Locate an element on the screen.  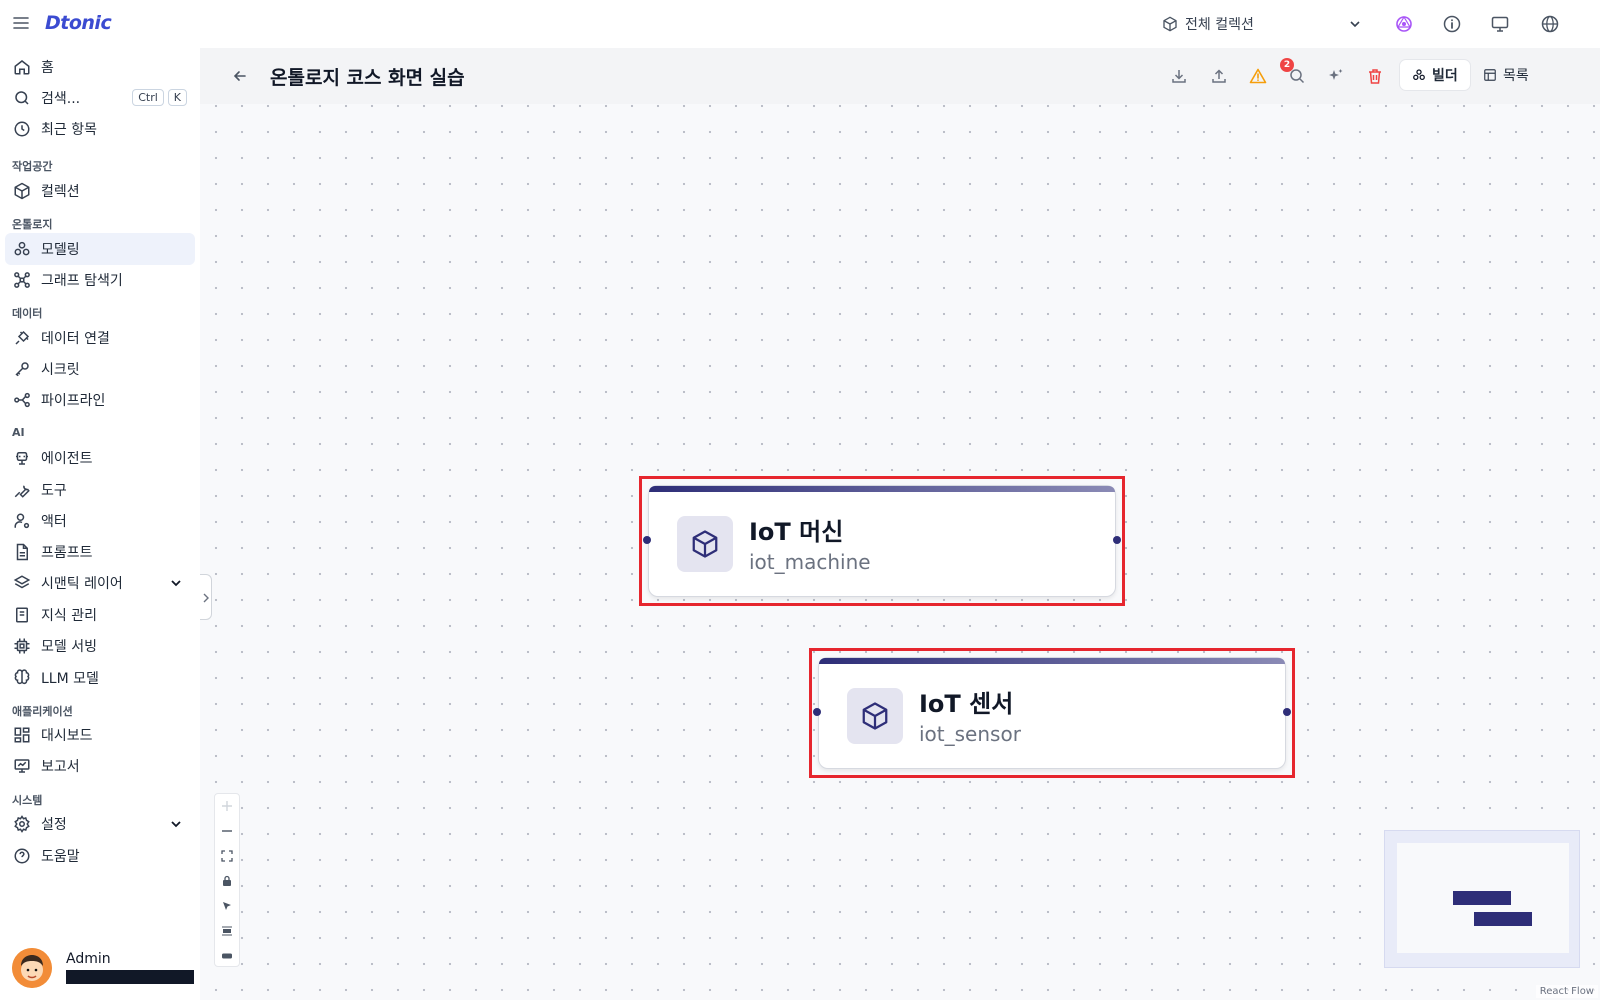
menu-icon is located at coordinates (21, 23).